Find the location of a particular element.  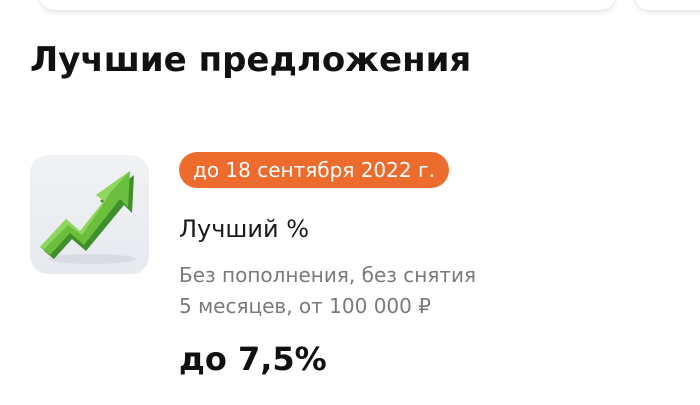

growth-arrow-icon is located at coordinates (88, 217).